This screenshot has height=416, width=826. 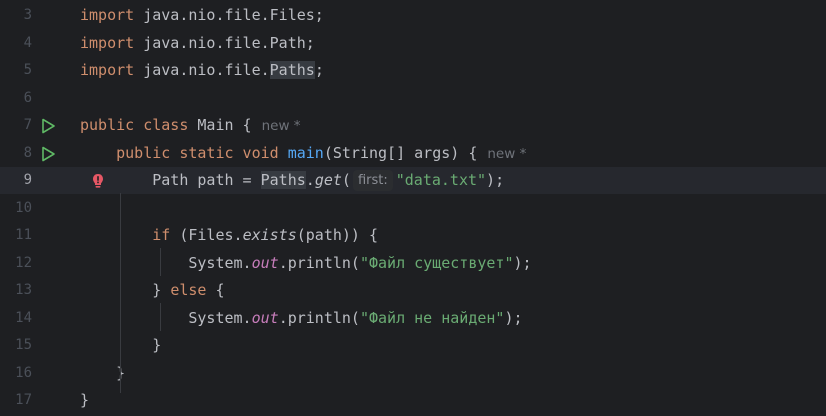 I want to click on code-line: 3 import java.nio.file.Files;, so click(x=413, y=15).